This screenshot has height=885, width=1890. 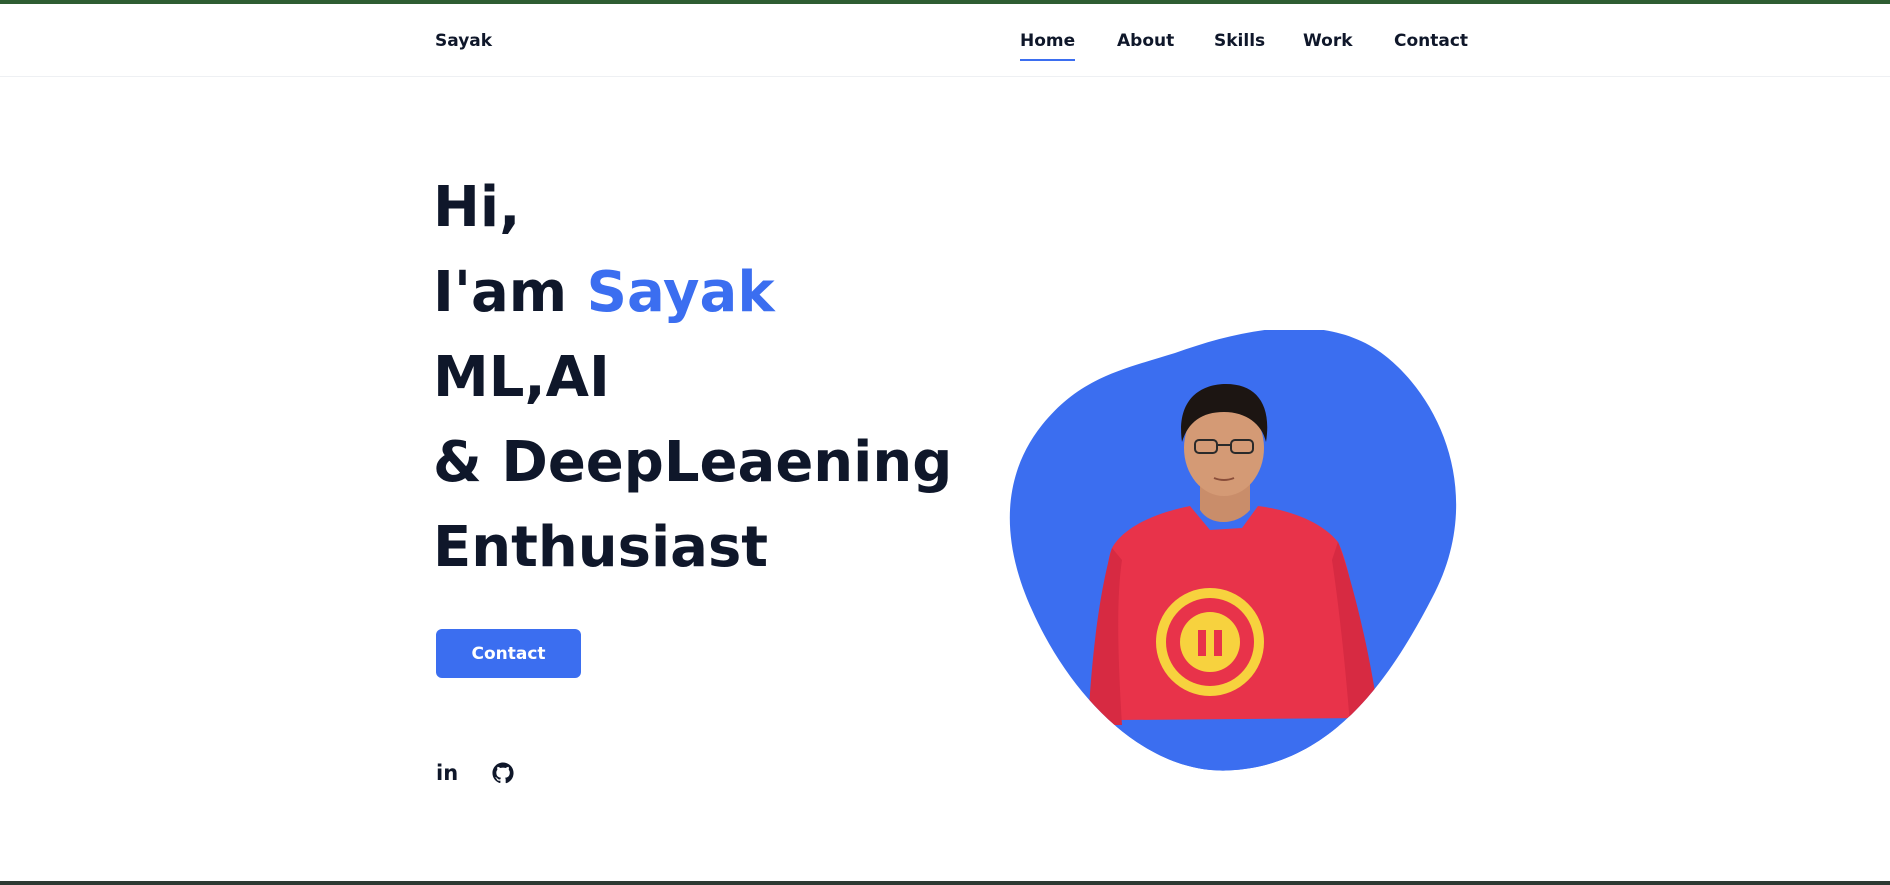 I want to click on hero-field-2: & DeepLeaening, so click(x=693, y=462).